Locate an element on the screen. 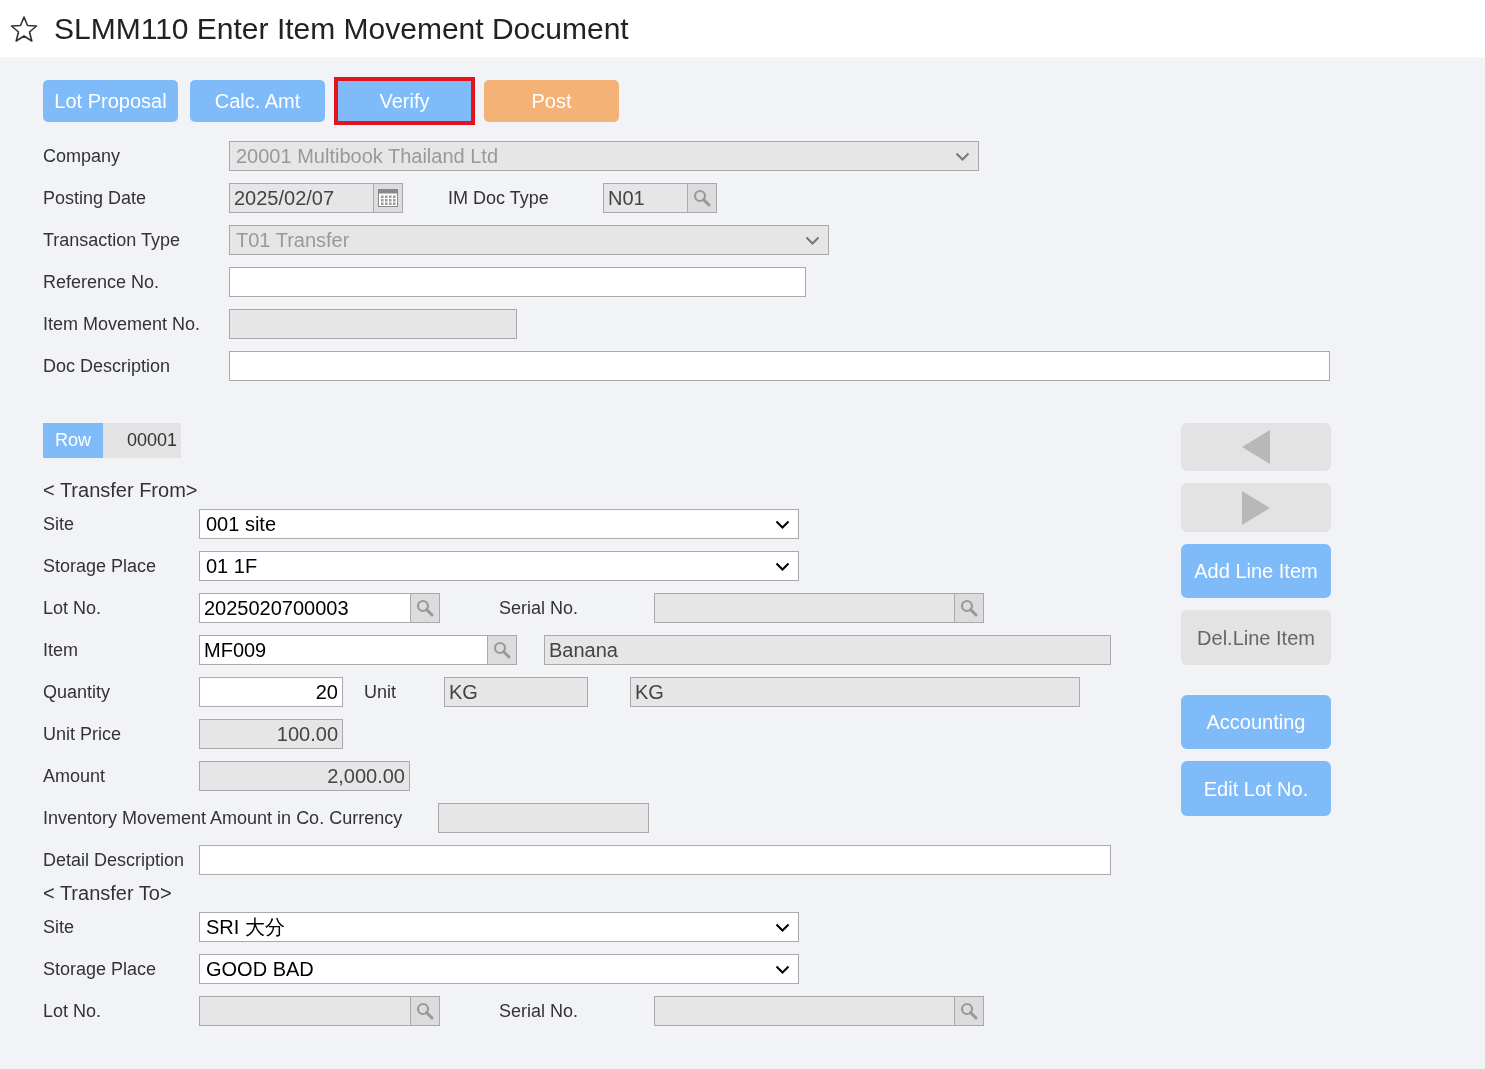  field-label: Reference No. is located at coordinates (102, 282).